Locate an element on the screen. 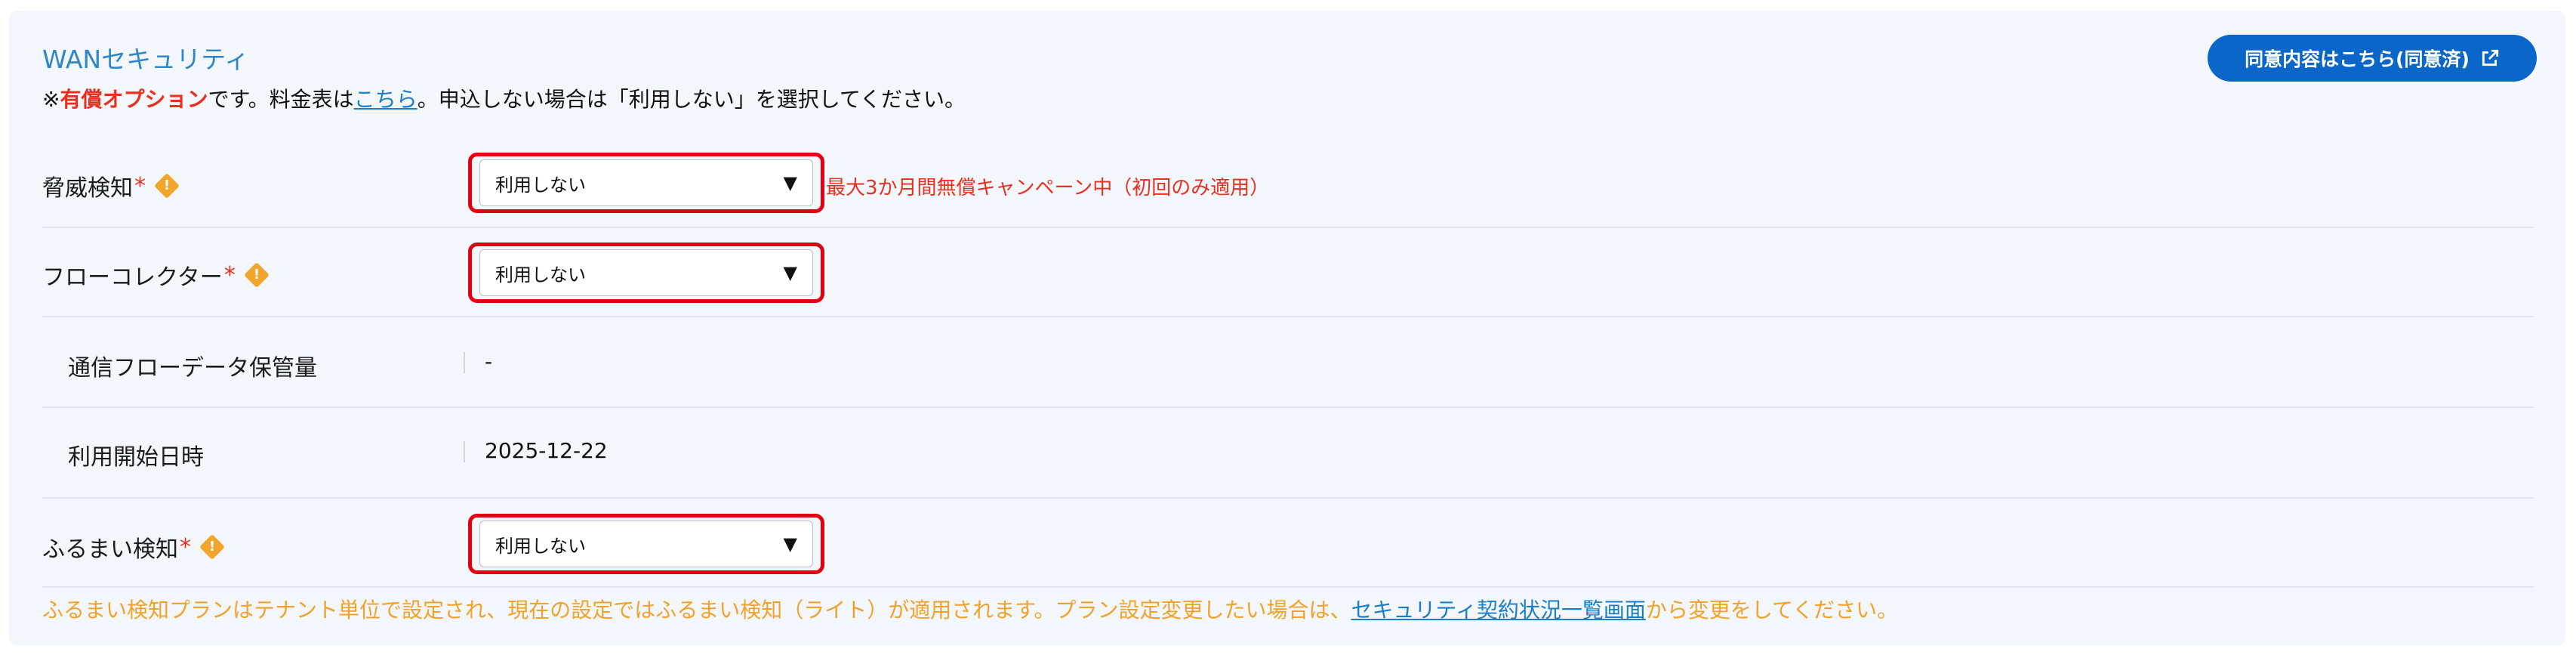  consent-button-label: 同意内容はこちら(同意済) is located at coordinates (2357, 59).